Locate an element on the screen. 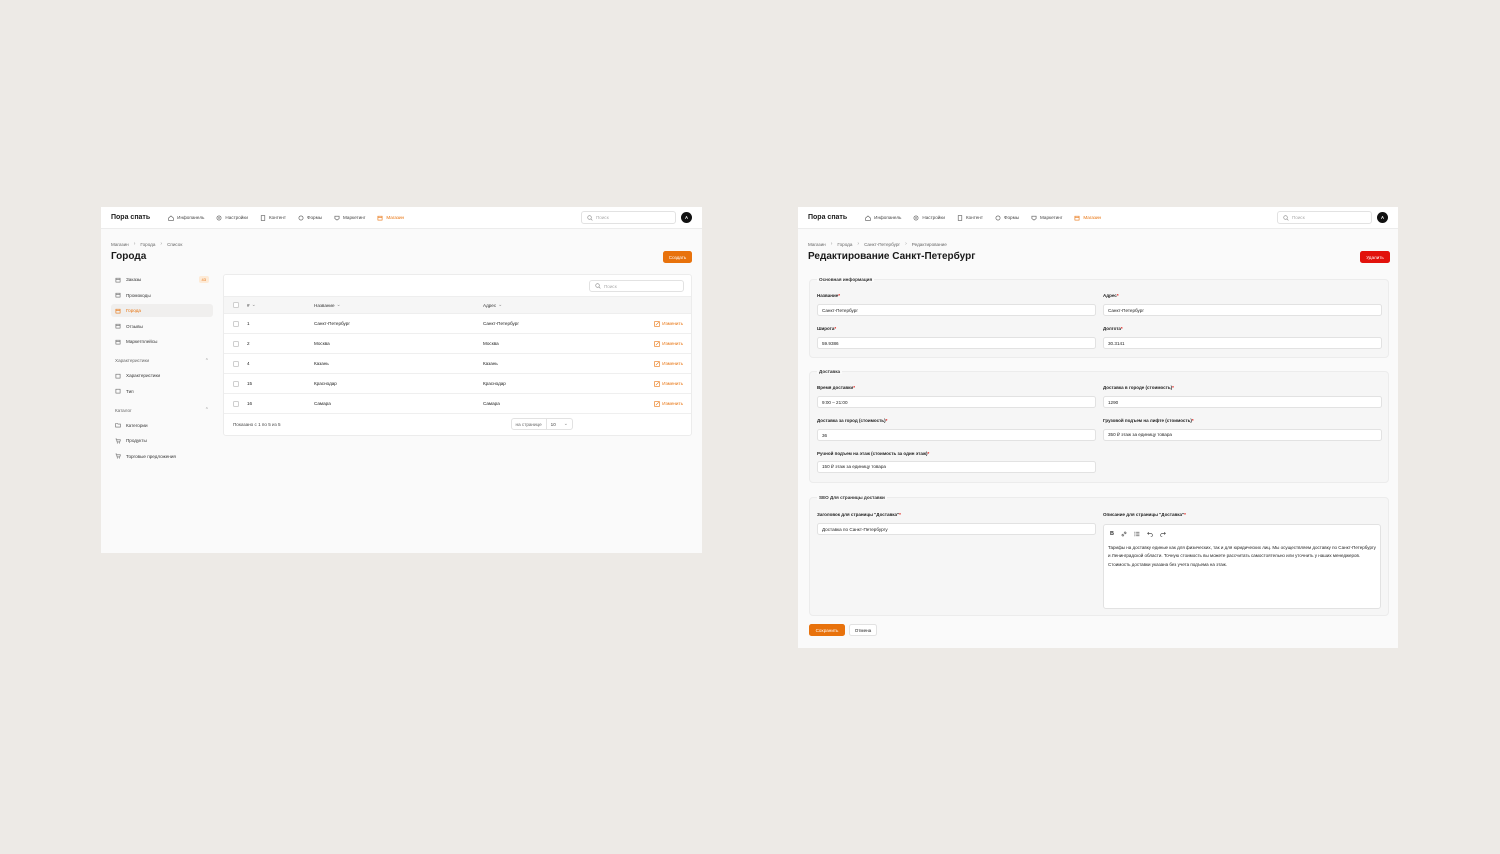  name-field is located at coordinates (956, 310).